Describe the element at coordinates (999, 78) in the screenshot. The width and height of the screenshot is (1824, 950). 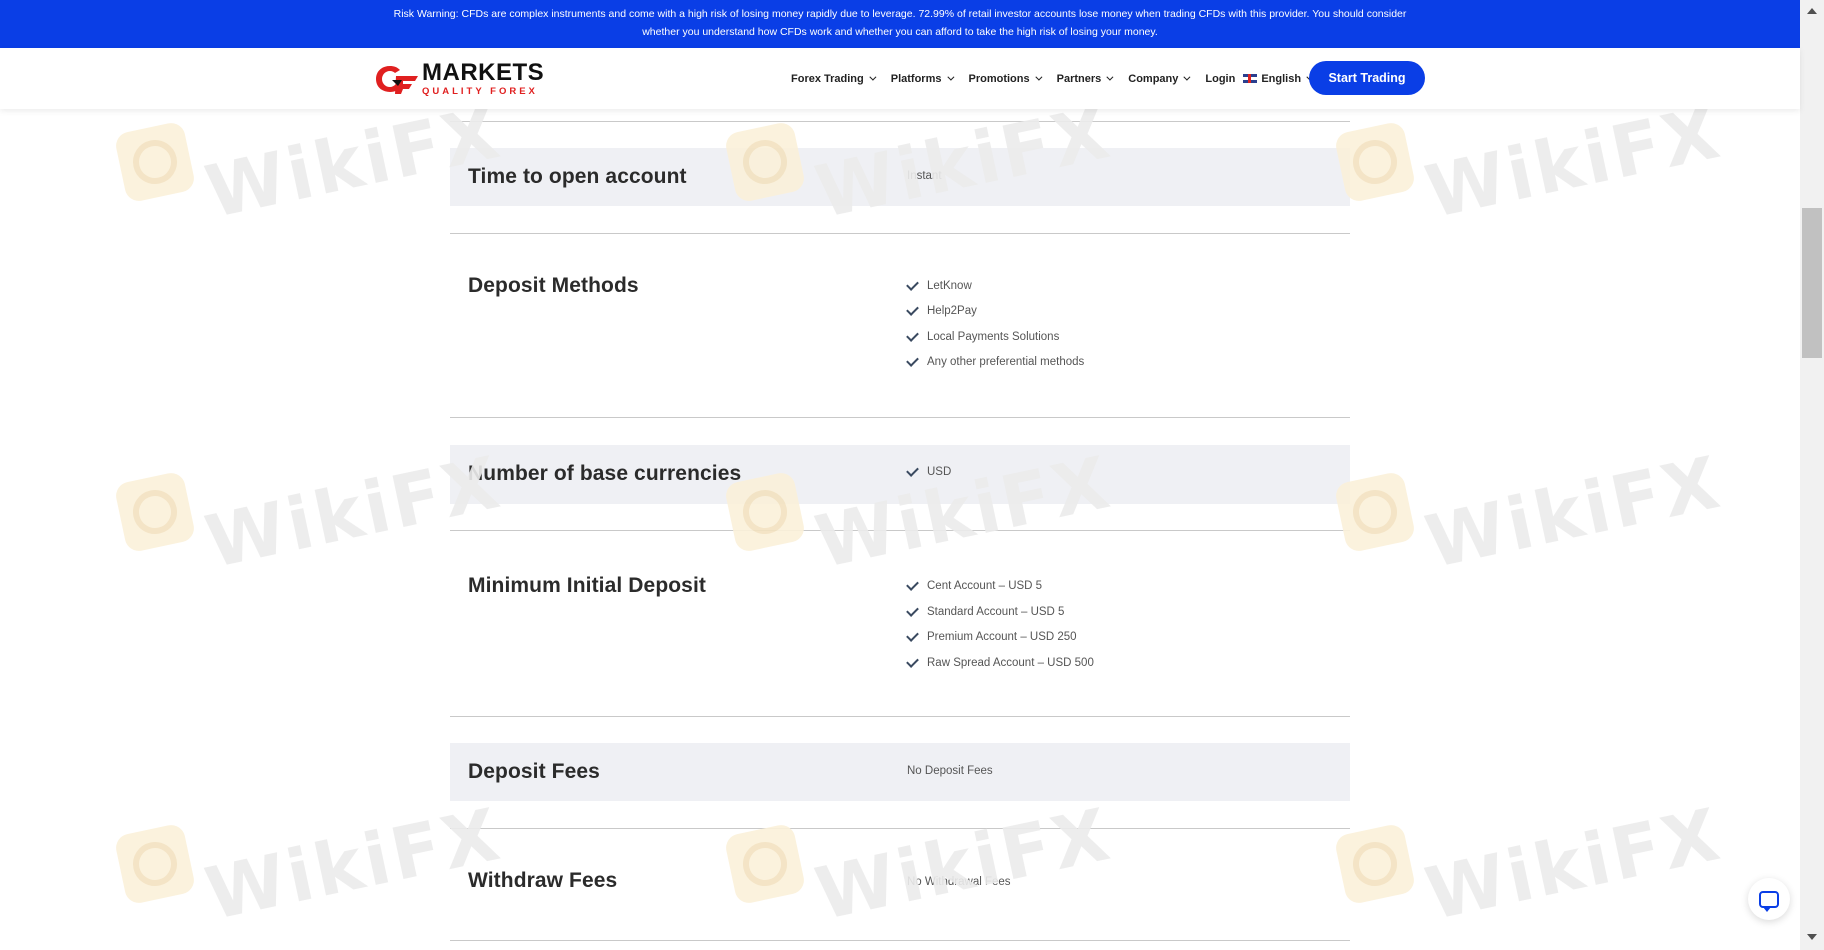
I see `nav-label: Promotions` at that location.